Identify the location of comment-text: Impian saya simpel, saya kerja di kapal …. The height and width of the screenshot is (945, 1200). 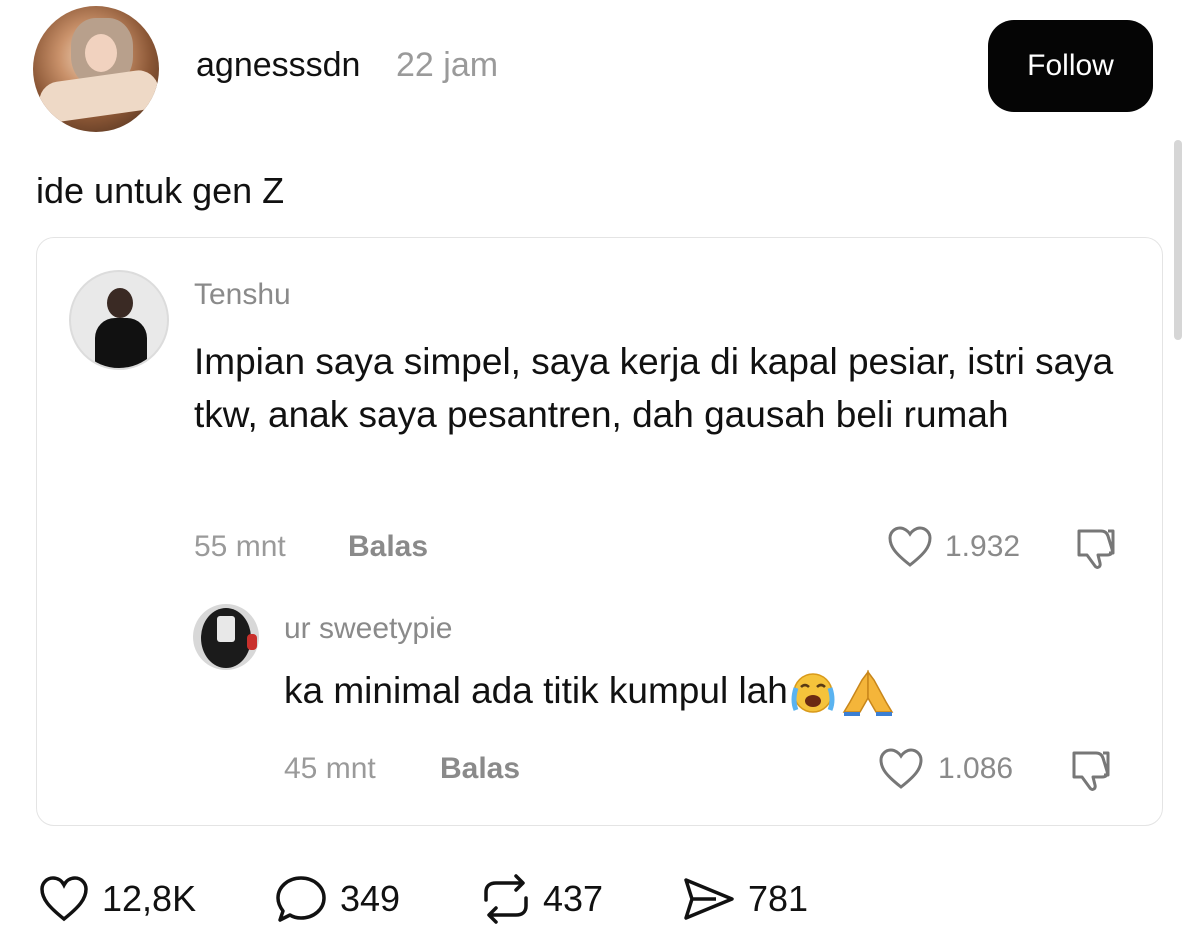
(654, 388).